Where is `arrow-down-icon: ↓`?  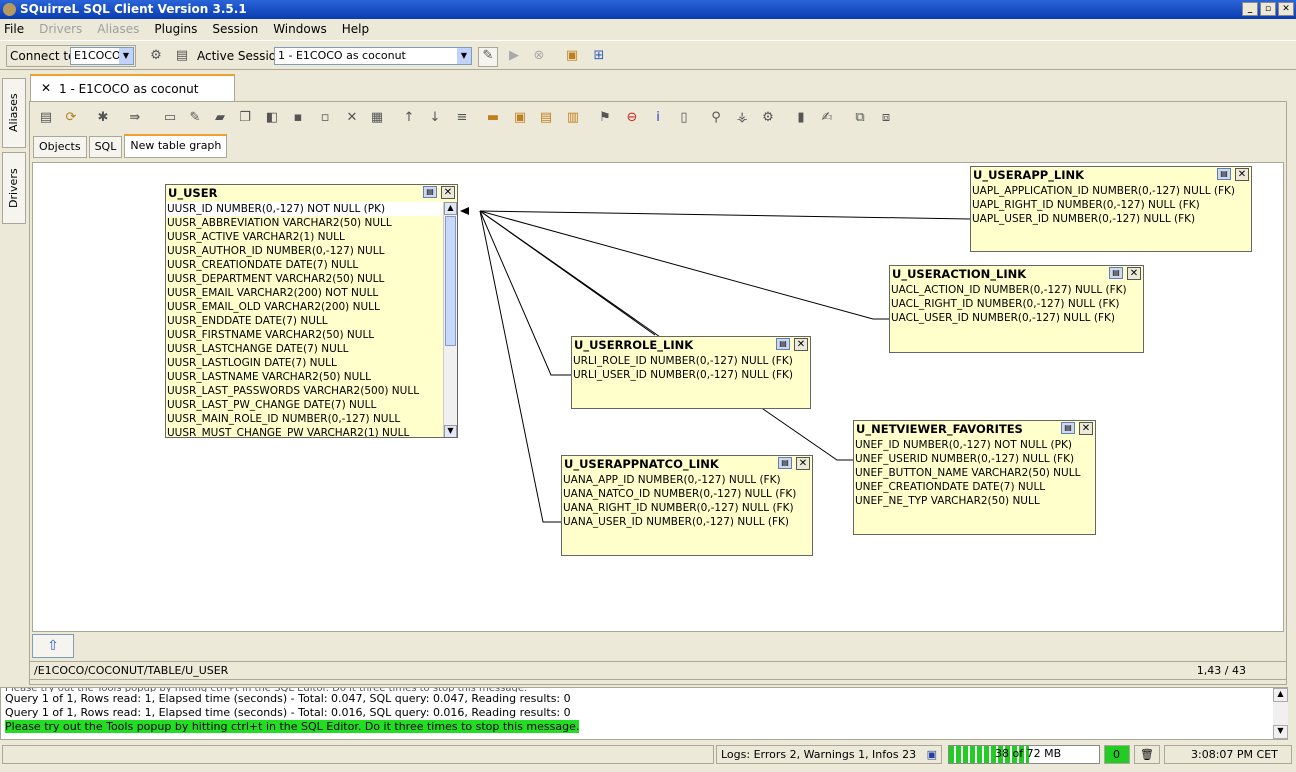 arrow-down-icon: ↓ is located at coordinates (435, 118).